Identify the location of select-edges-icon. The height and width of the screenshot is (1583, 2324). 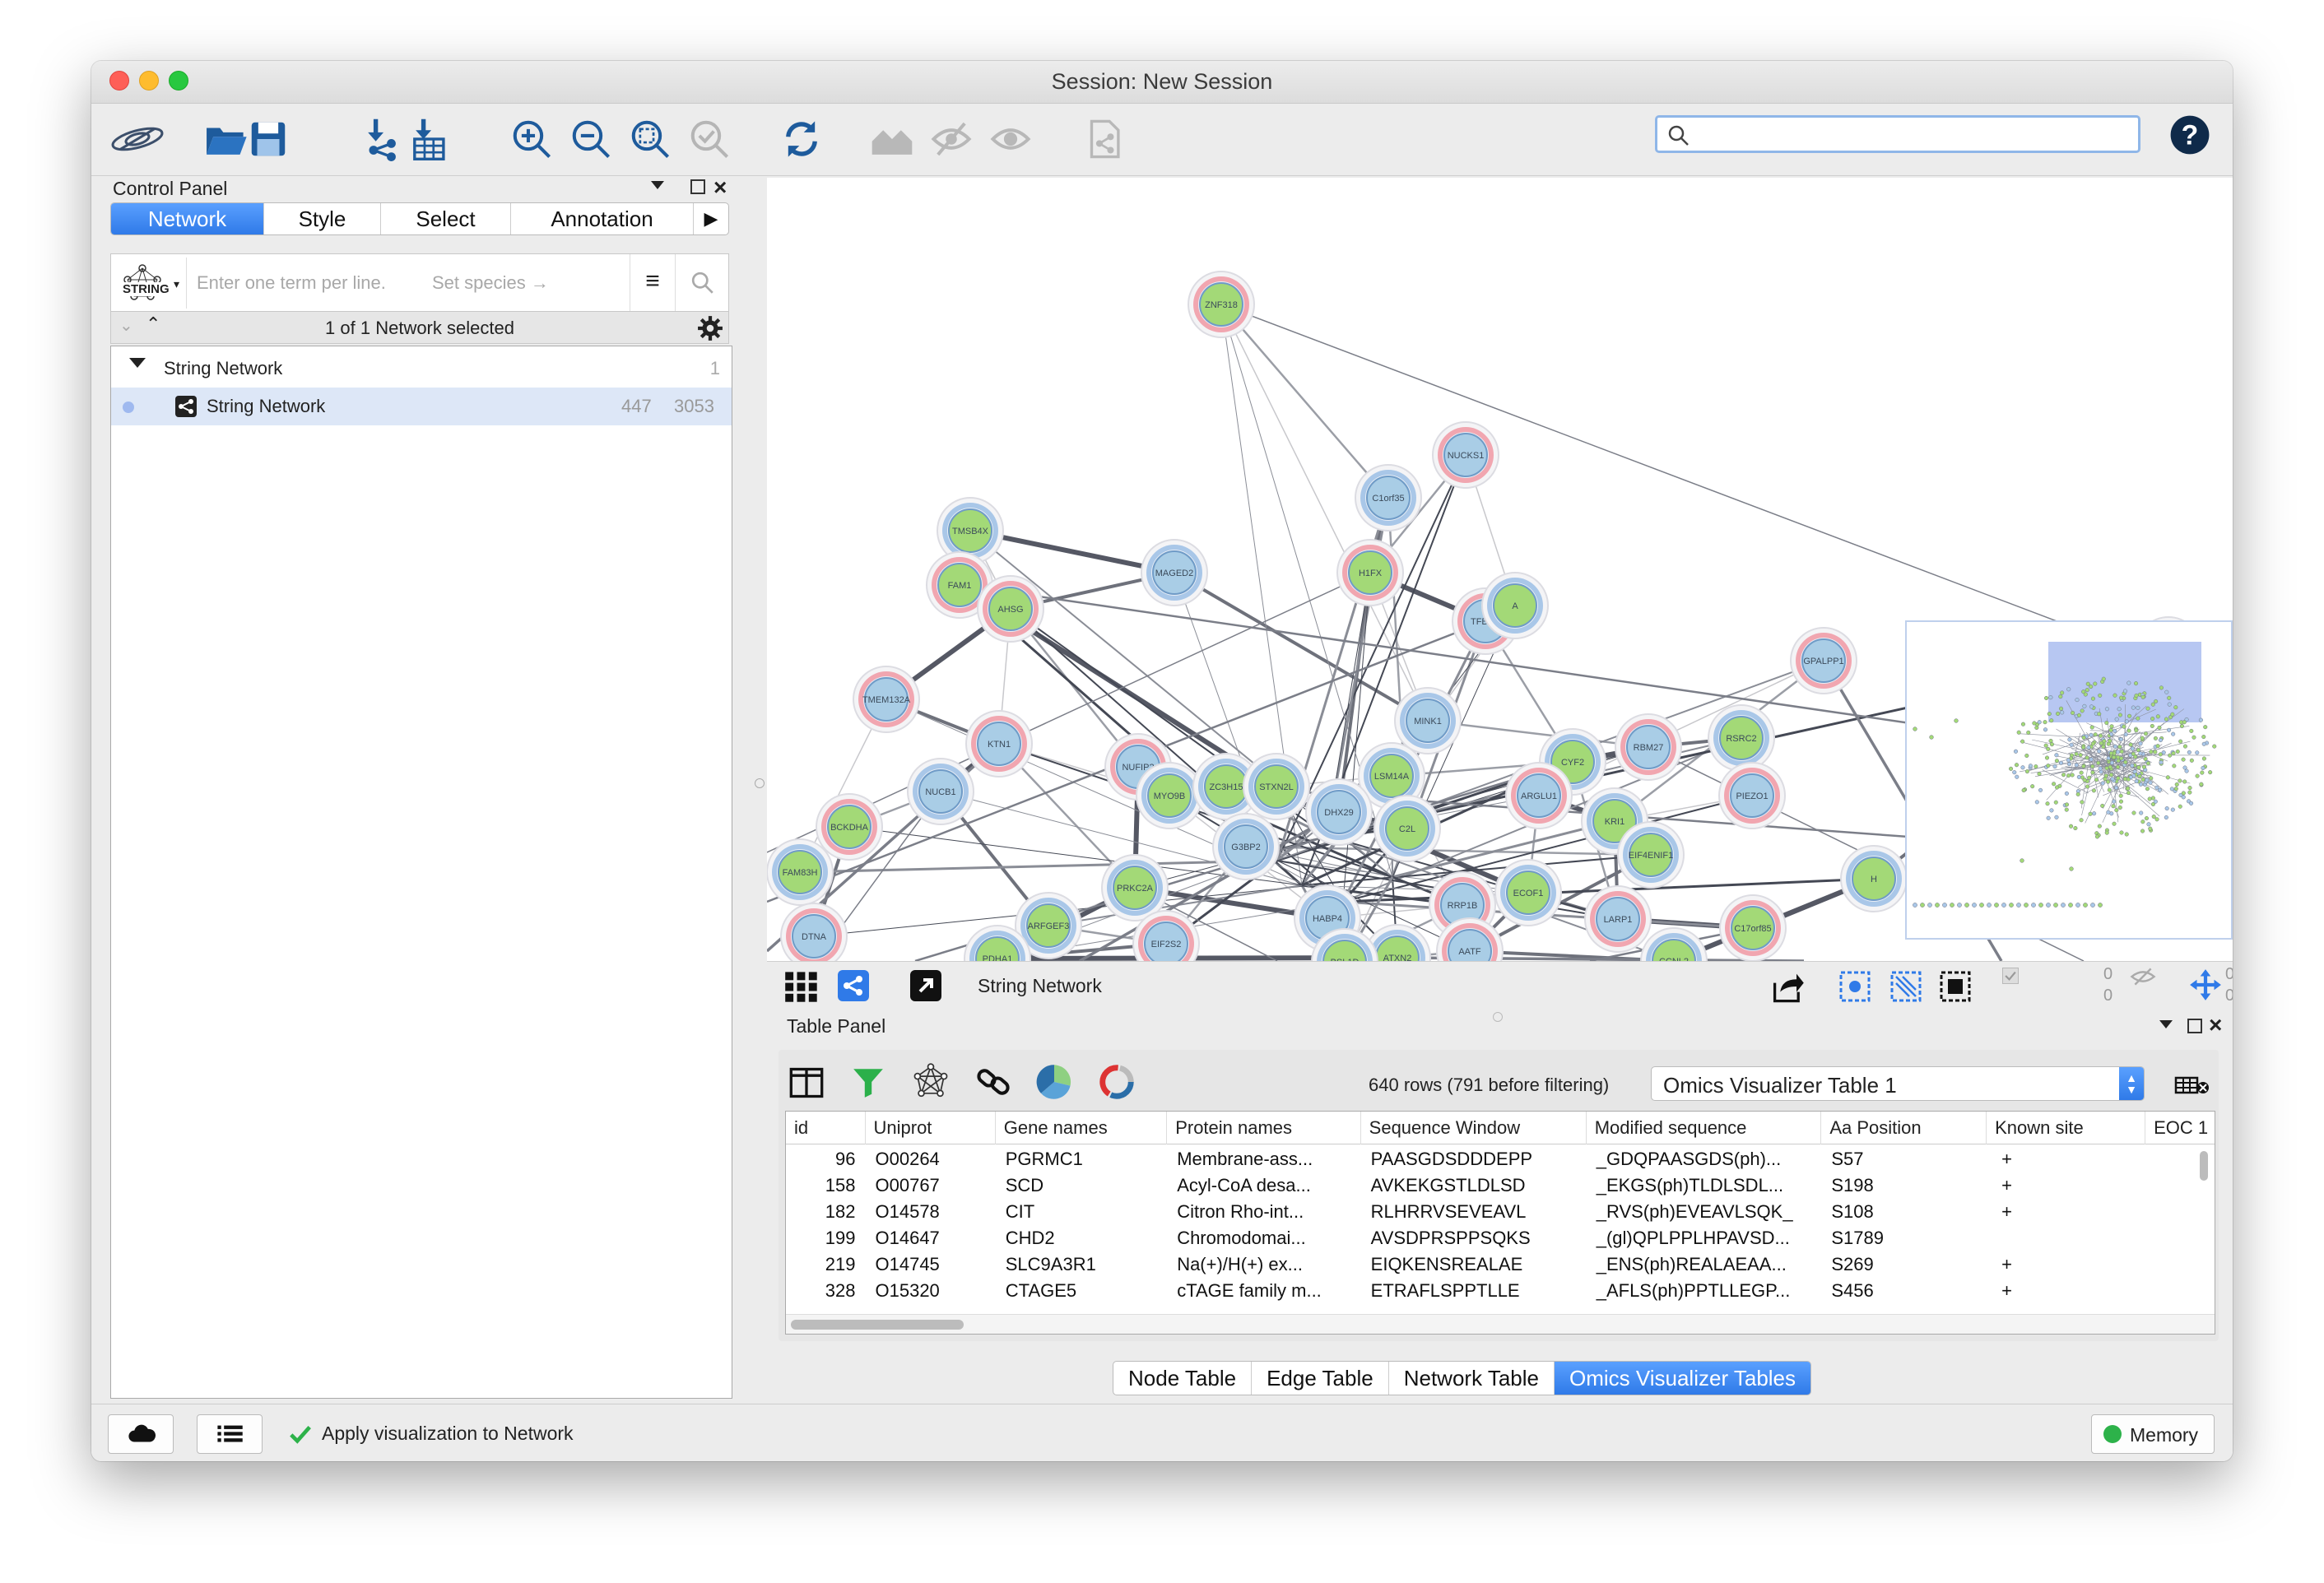
(1905, 986).